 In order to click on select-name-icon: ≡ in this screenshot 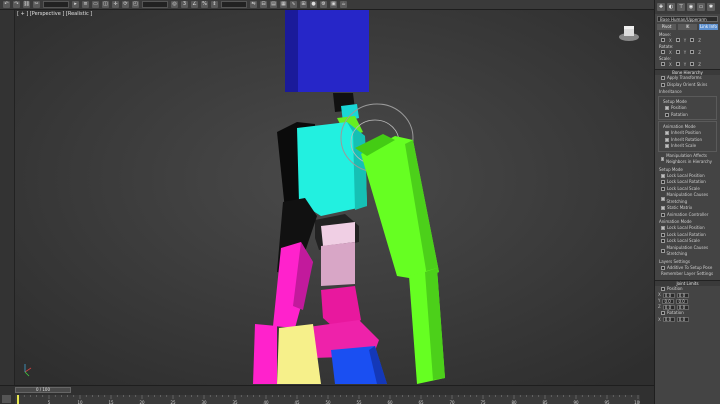, I will do `click(85, 4)`.